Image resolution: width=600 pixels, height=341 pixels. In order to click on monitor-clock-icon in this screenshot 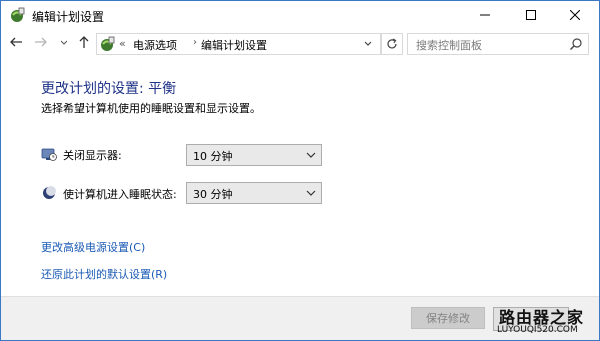, I will do `click(49, 154)`.